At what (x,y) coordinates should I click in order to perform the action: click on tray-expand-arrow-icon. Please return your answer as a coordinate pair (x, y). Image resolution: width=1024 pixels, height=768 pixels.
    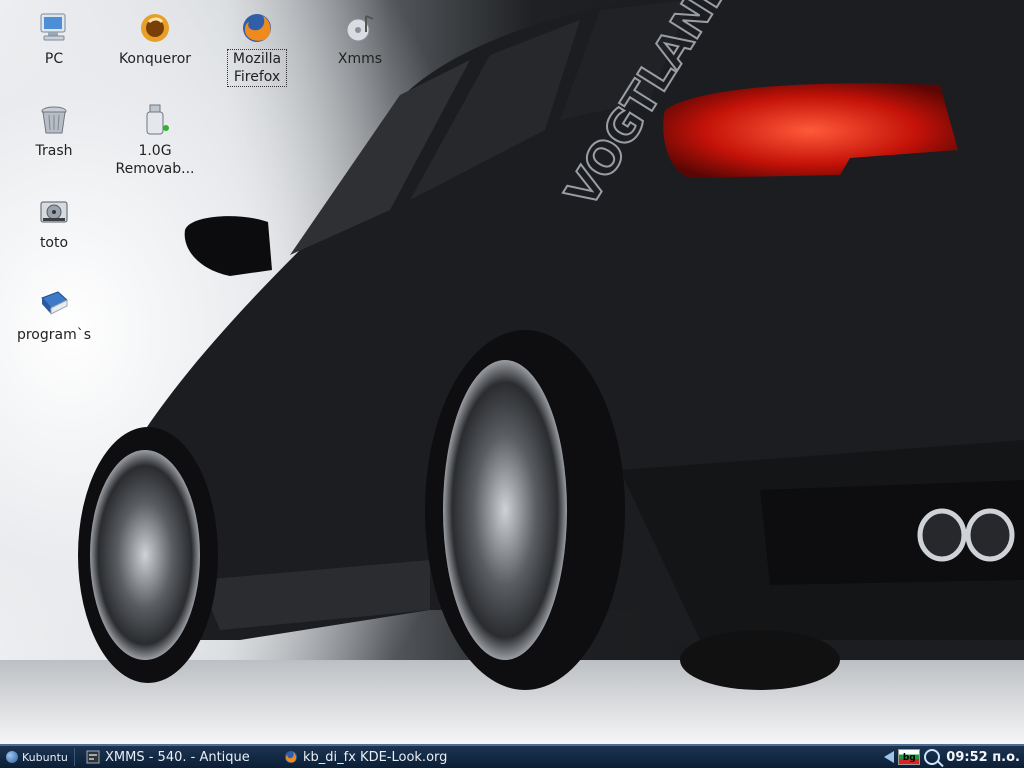
    Looking at the image, I should click on (889, 757).